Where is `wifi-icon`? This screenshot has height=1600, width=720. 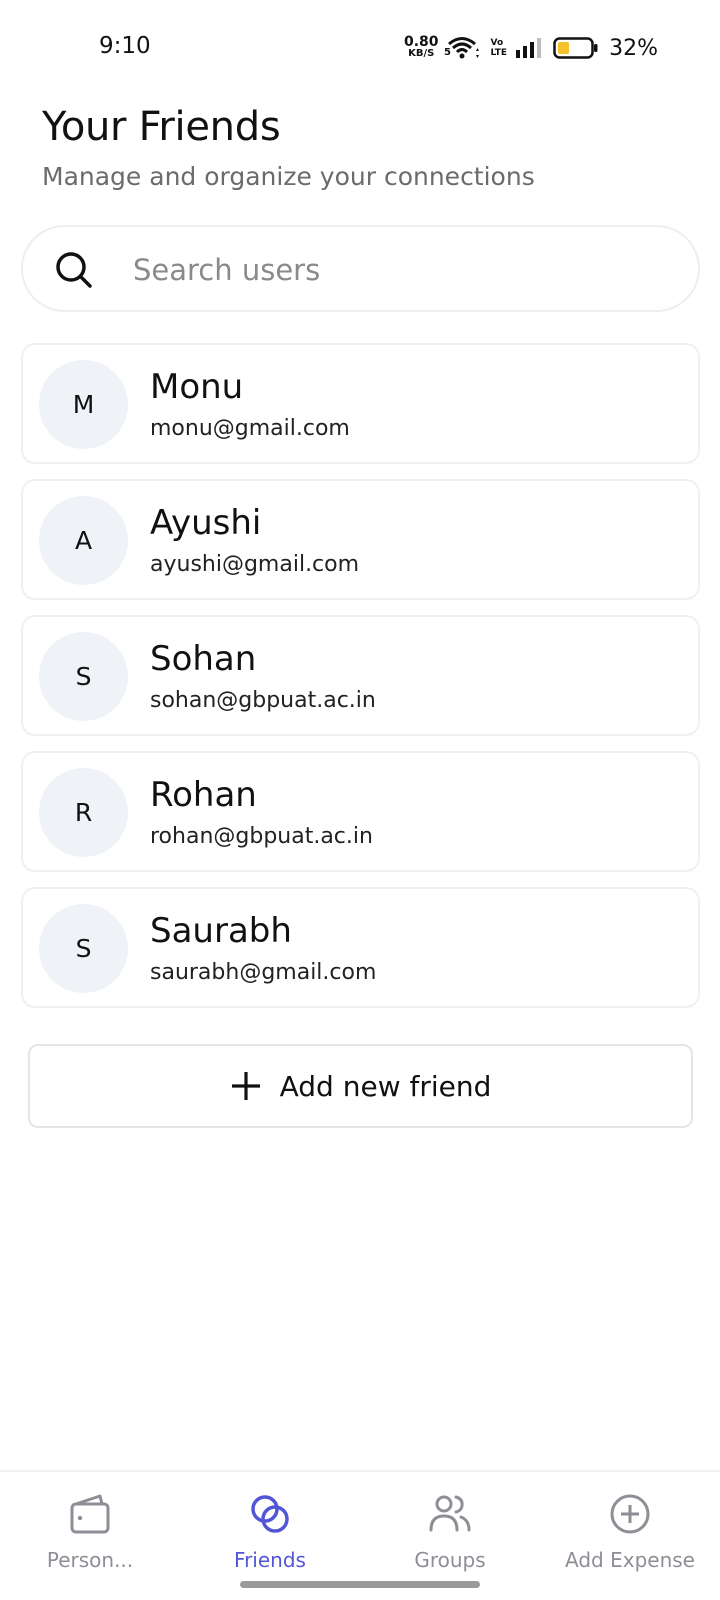 wifi-icon is located at coordinates (465, 48).